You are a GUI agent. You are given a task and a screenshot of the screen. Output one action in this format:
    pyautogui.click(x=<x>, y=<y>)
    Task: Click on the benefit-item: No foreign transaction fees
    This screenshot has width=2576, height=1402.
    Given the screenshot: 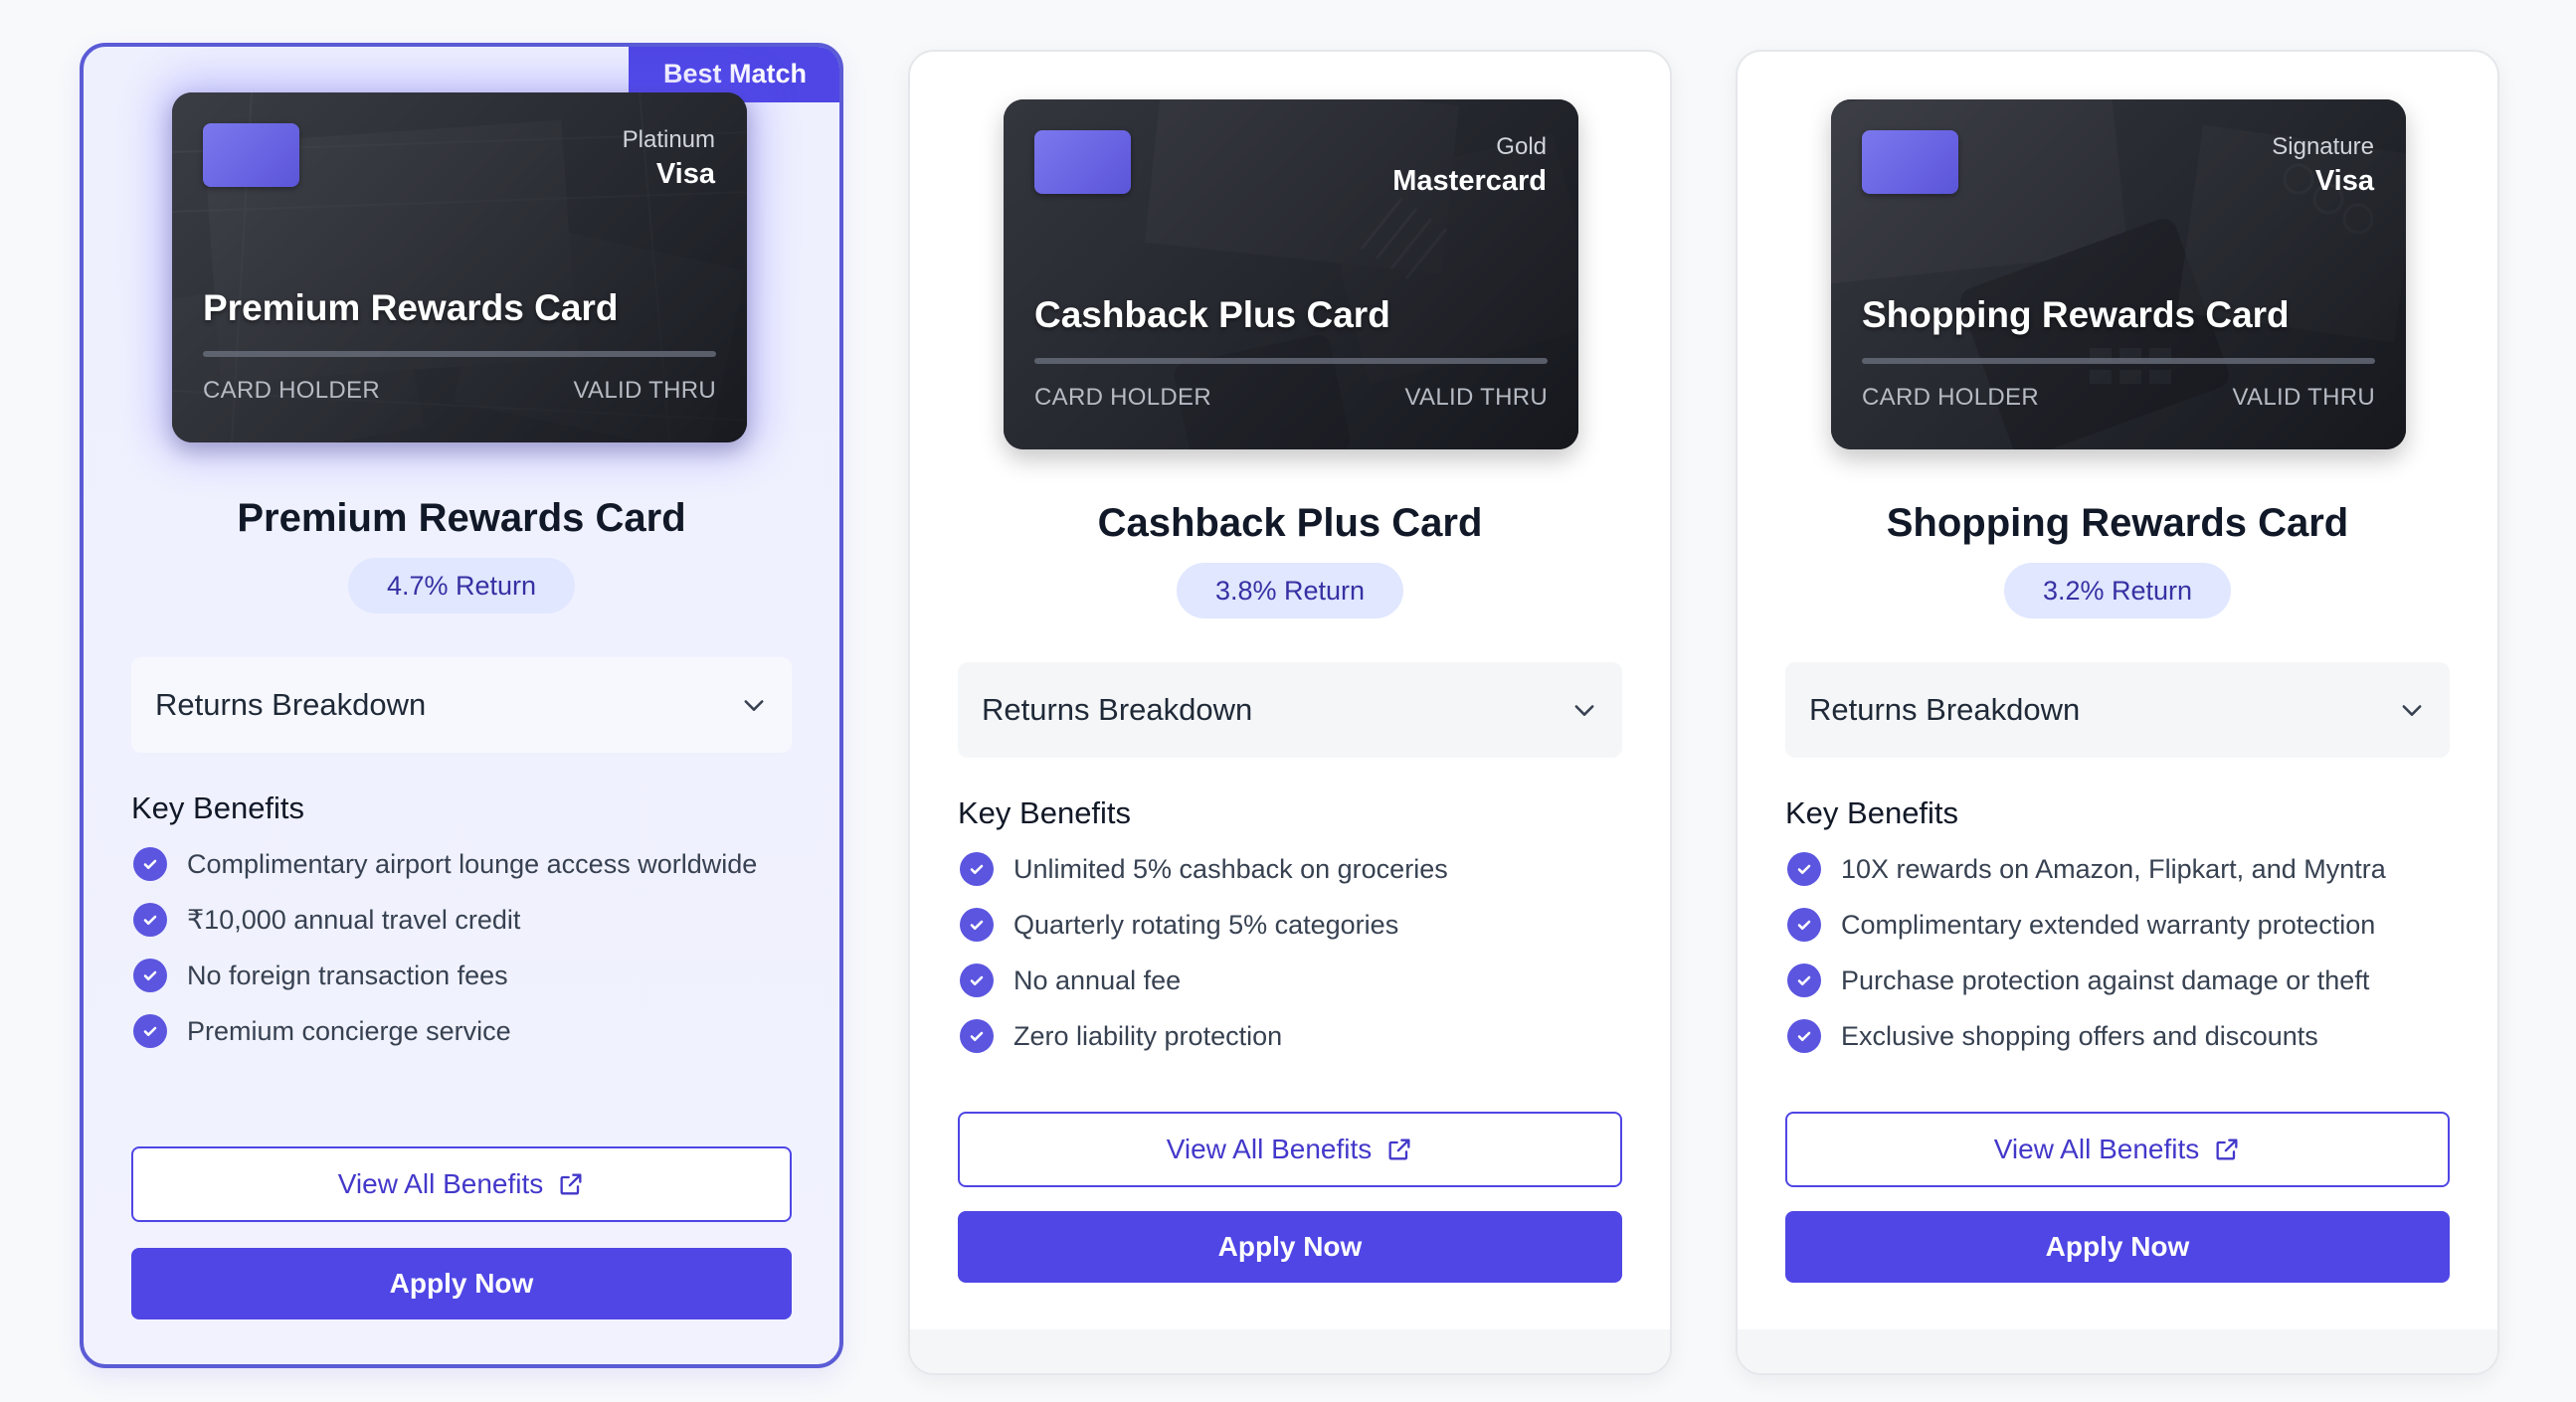 What is the action you would take?
    pyautogui.click(x=461, y=975)
    